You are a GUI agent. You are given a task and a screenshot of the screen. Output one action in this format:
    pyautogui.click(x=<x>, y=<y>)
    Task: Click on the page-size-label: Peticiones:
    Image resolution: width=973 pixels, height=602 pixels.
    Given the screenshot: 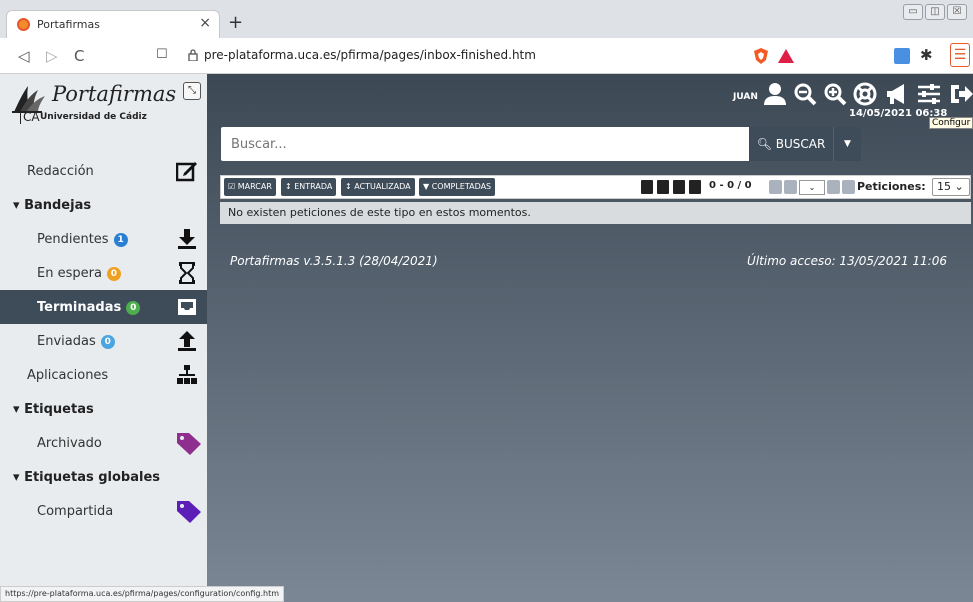 What is the action you would take?
    pyautogui.click(x=891, y=186)
    